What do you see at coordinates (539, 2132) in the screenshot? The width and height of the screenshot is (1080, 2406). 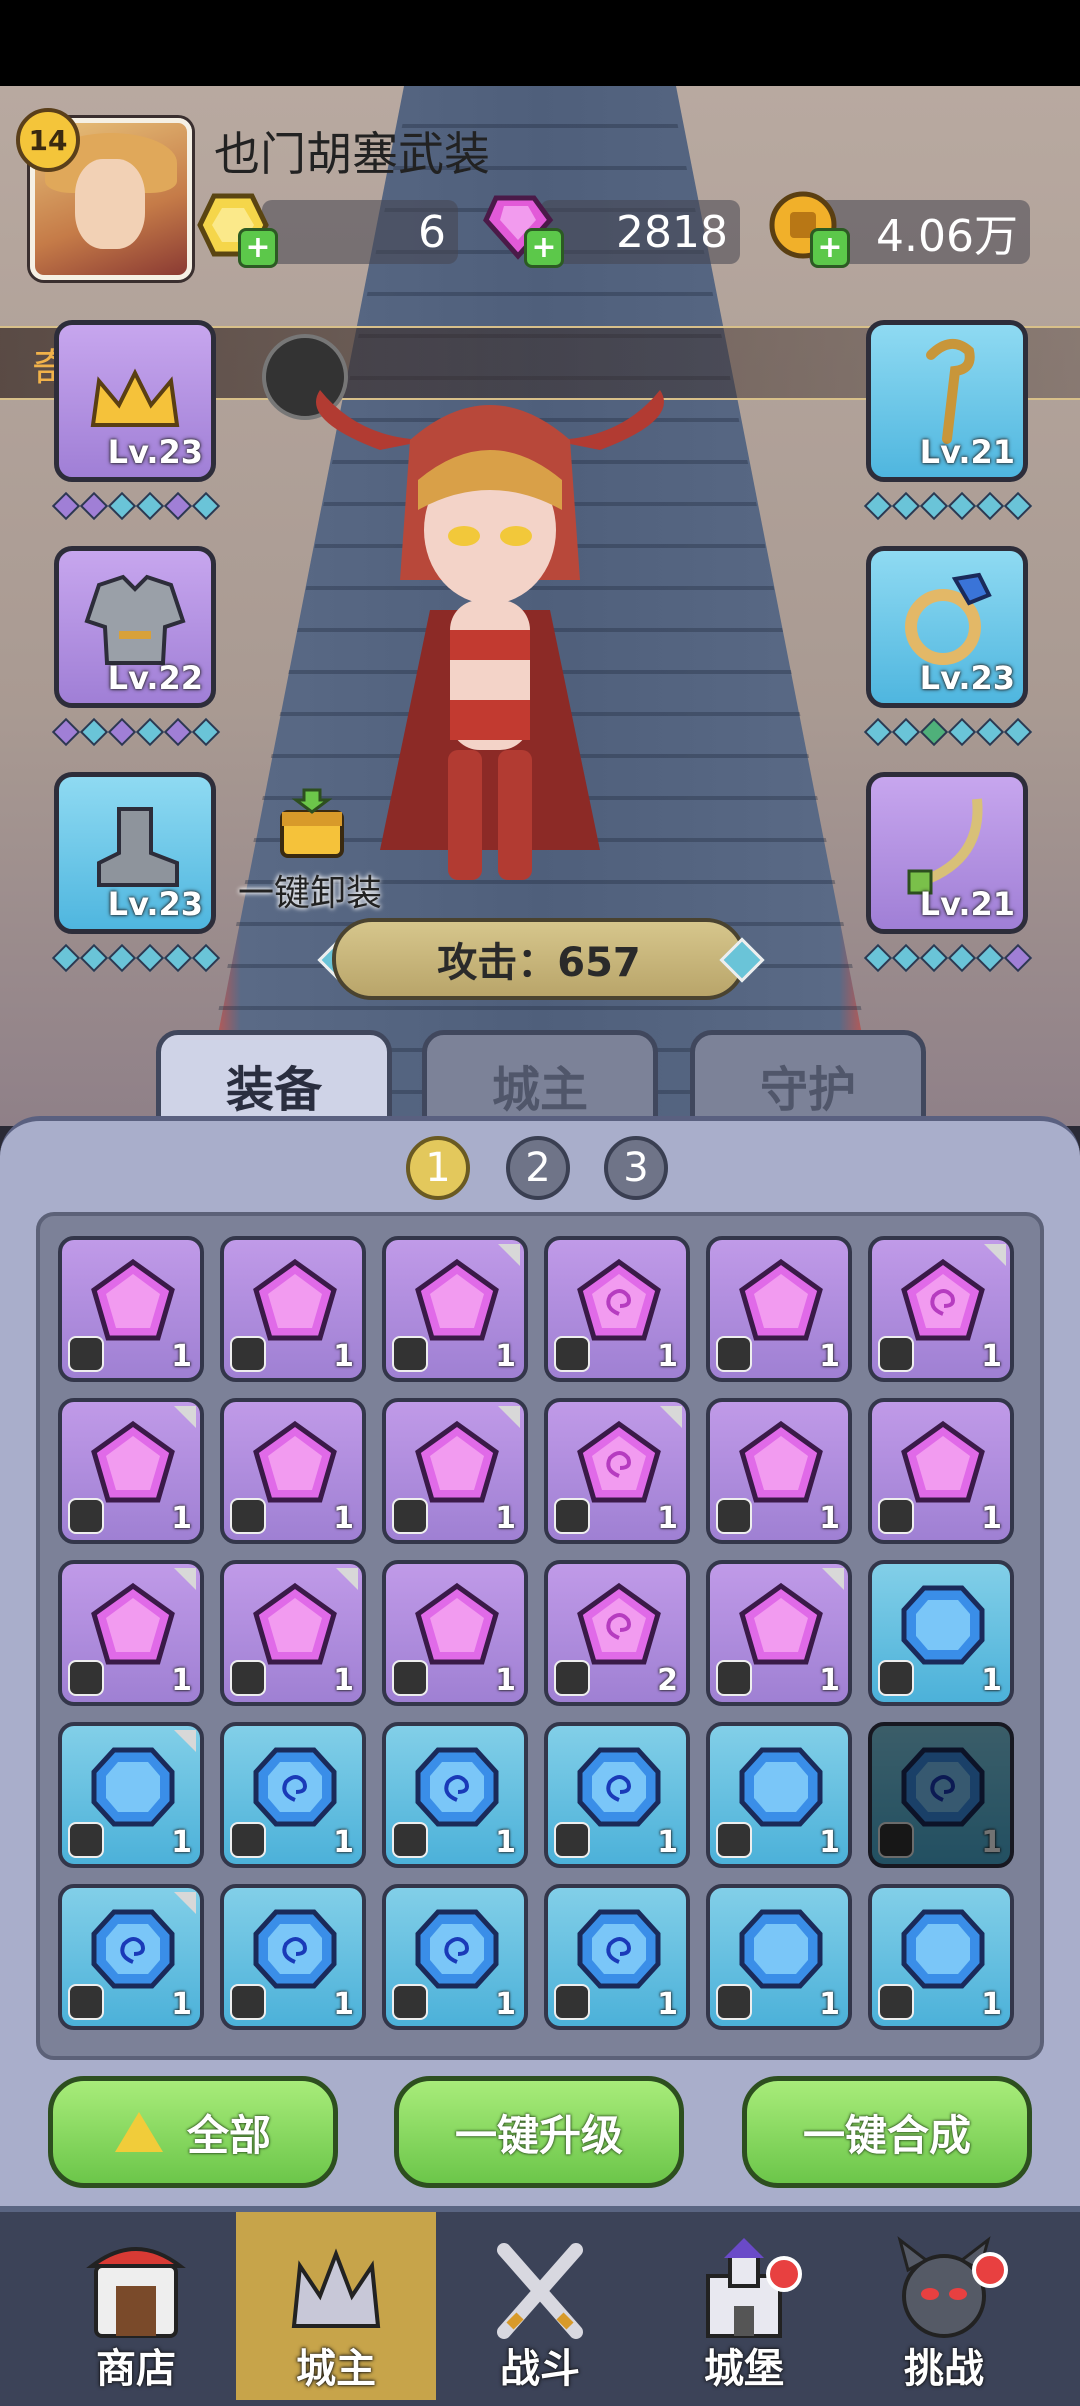 I see `upgrade-all-button: 一键升级` at bounding box center [539, 2132].